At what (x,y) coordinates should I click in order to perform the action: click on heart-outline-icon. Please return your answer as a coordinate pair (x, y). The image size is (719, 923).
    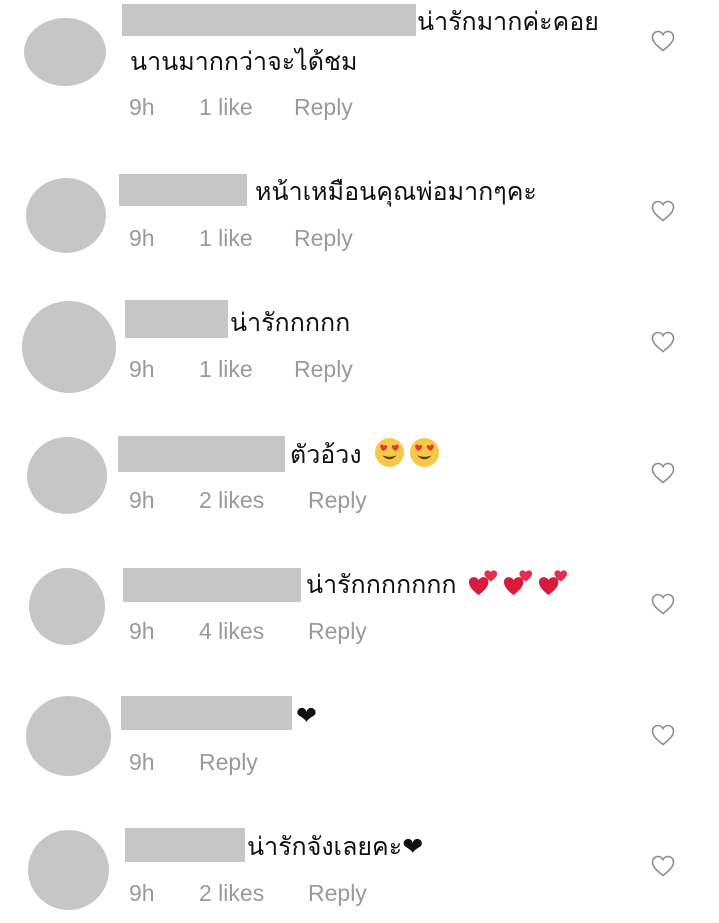
    Looking at the image, I should click on (663, 866).